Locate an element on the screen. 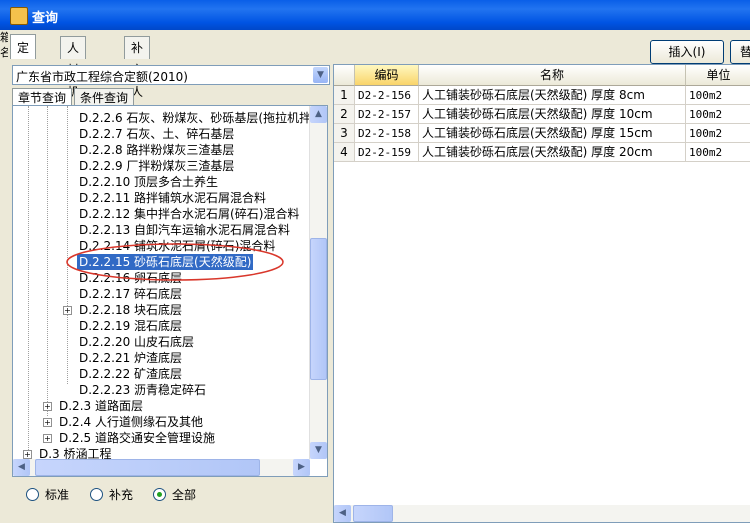 The height and width of the screenshot is (523, 750). tree-item: D.2.2.21 炉渣底层 is located at coordinates (130, 358).